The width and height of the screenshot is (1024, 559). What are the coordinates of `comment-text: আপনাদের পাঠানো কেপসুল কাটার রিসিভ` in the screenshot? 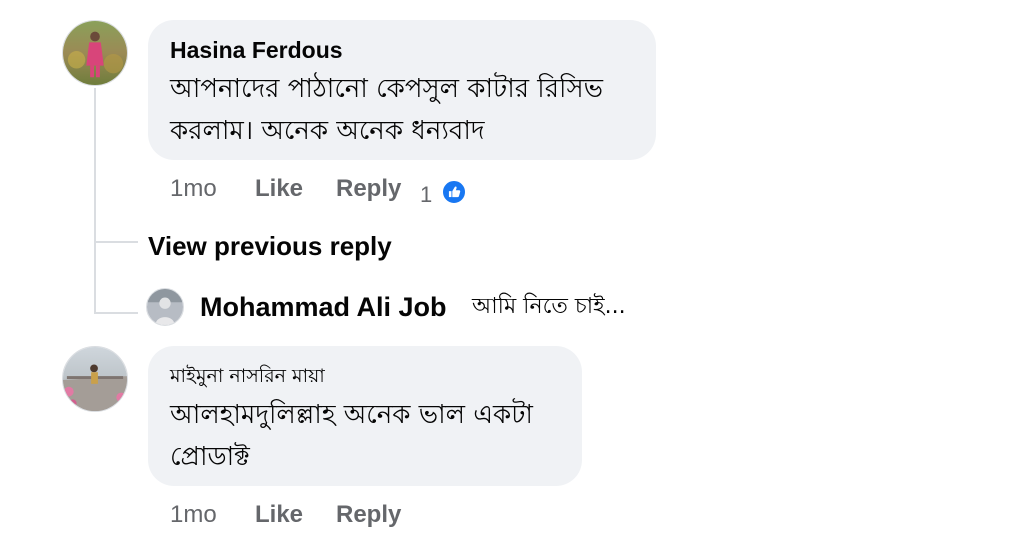 It's located at (387, 89).